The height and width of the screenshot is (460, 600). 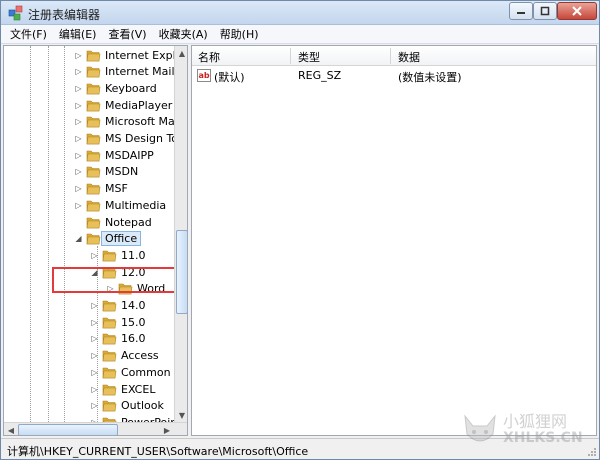 I want to click on tree-item-label: MS Design Toc, so click(x=139, y=138).